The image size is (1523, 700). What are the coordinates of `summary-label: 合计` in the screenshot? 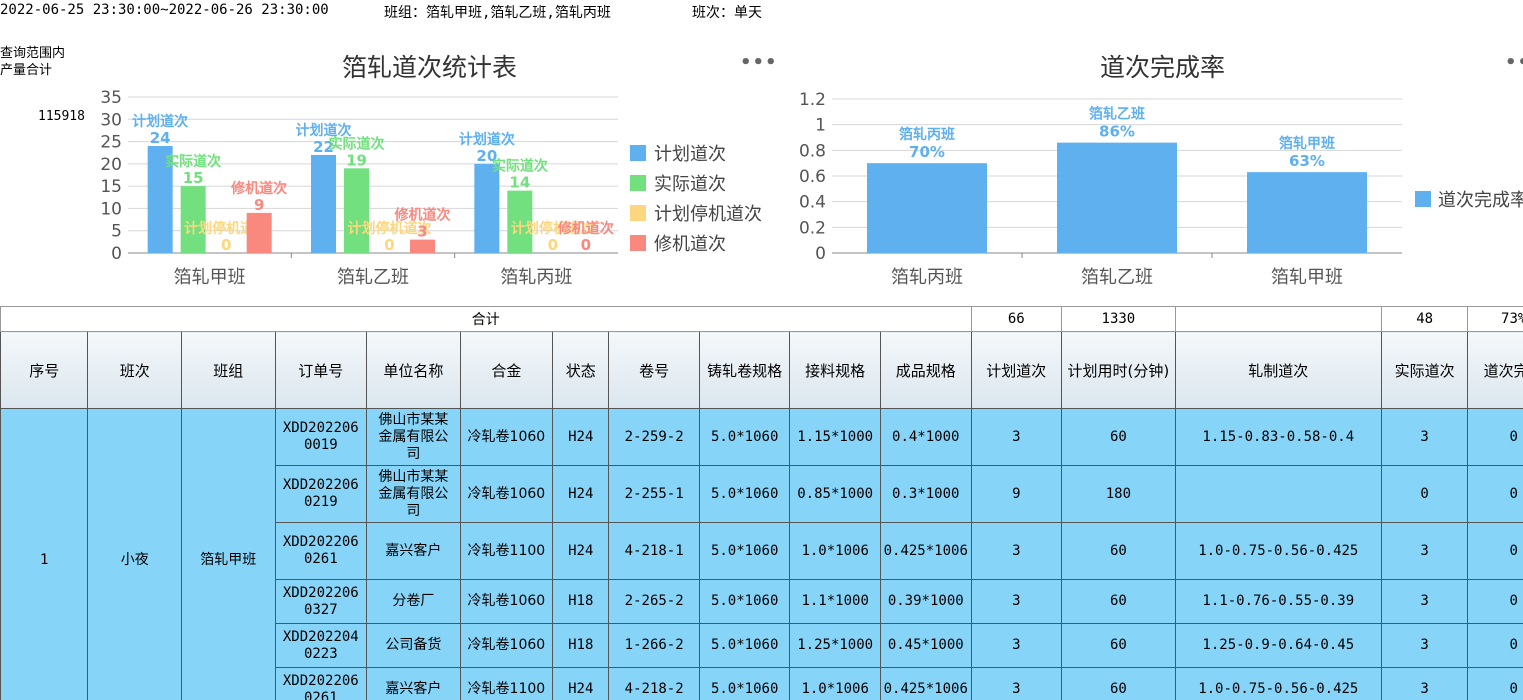 It's located at (486, 319).